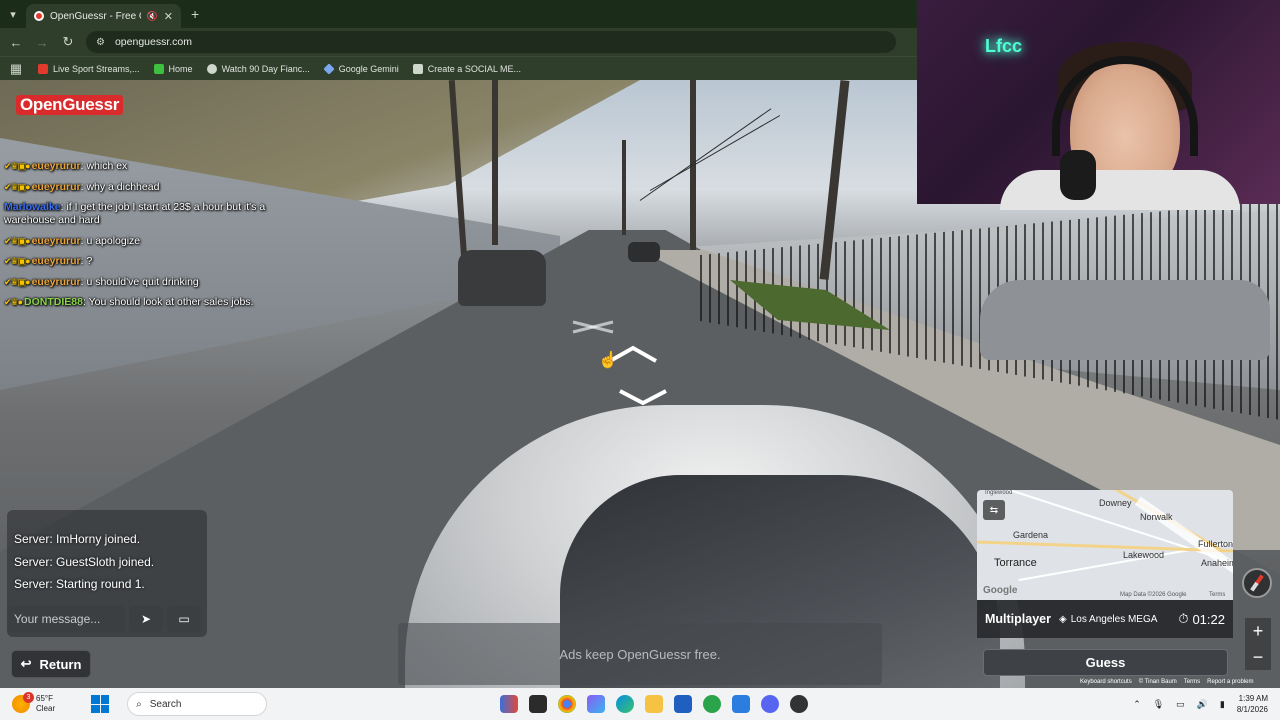 This screenshot has height=720, width=1280. Describe the element at coordinates (68, 42) in the screenshot. I see `reload-button: ↻` at that location.